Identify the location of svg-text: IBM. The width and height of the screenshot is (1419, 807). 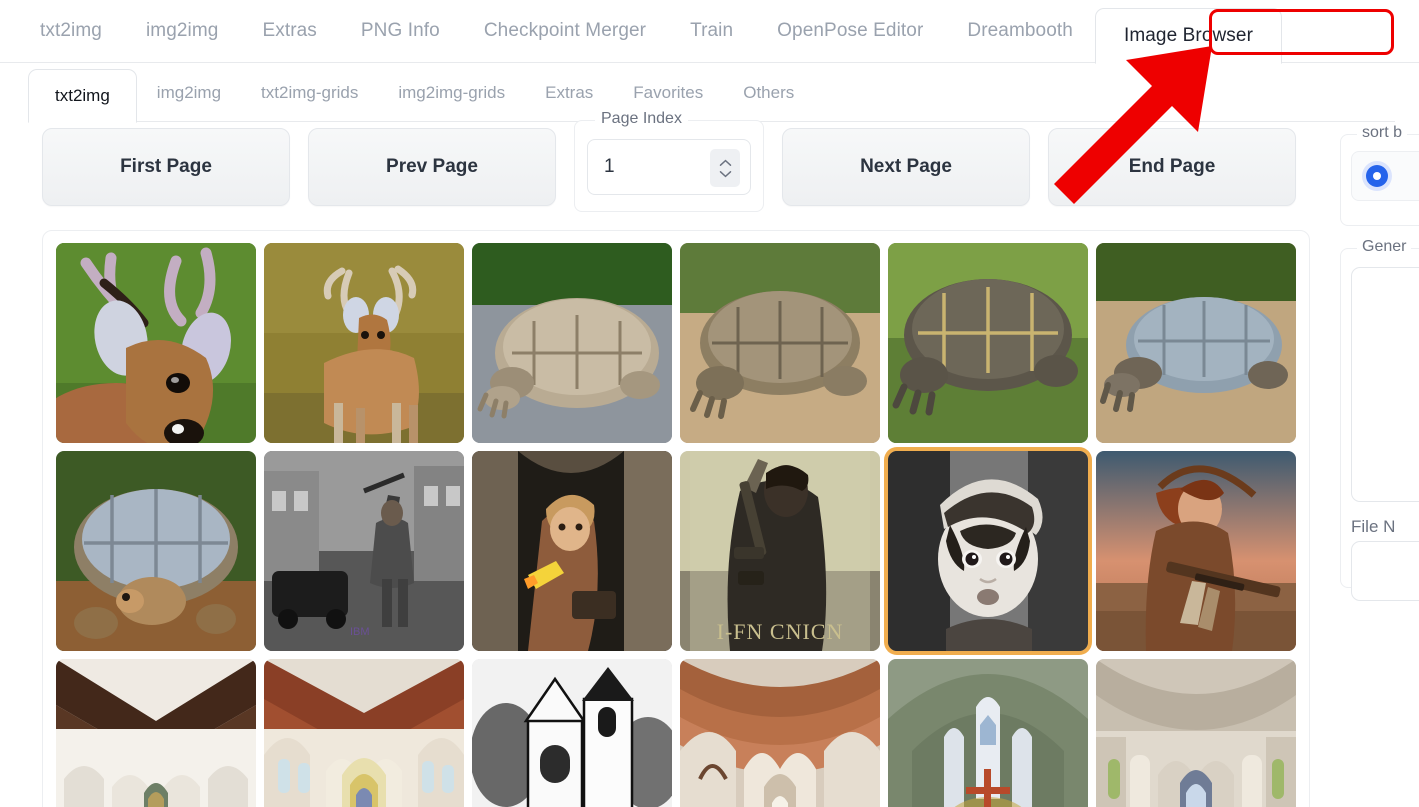
(360, 632).